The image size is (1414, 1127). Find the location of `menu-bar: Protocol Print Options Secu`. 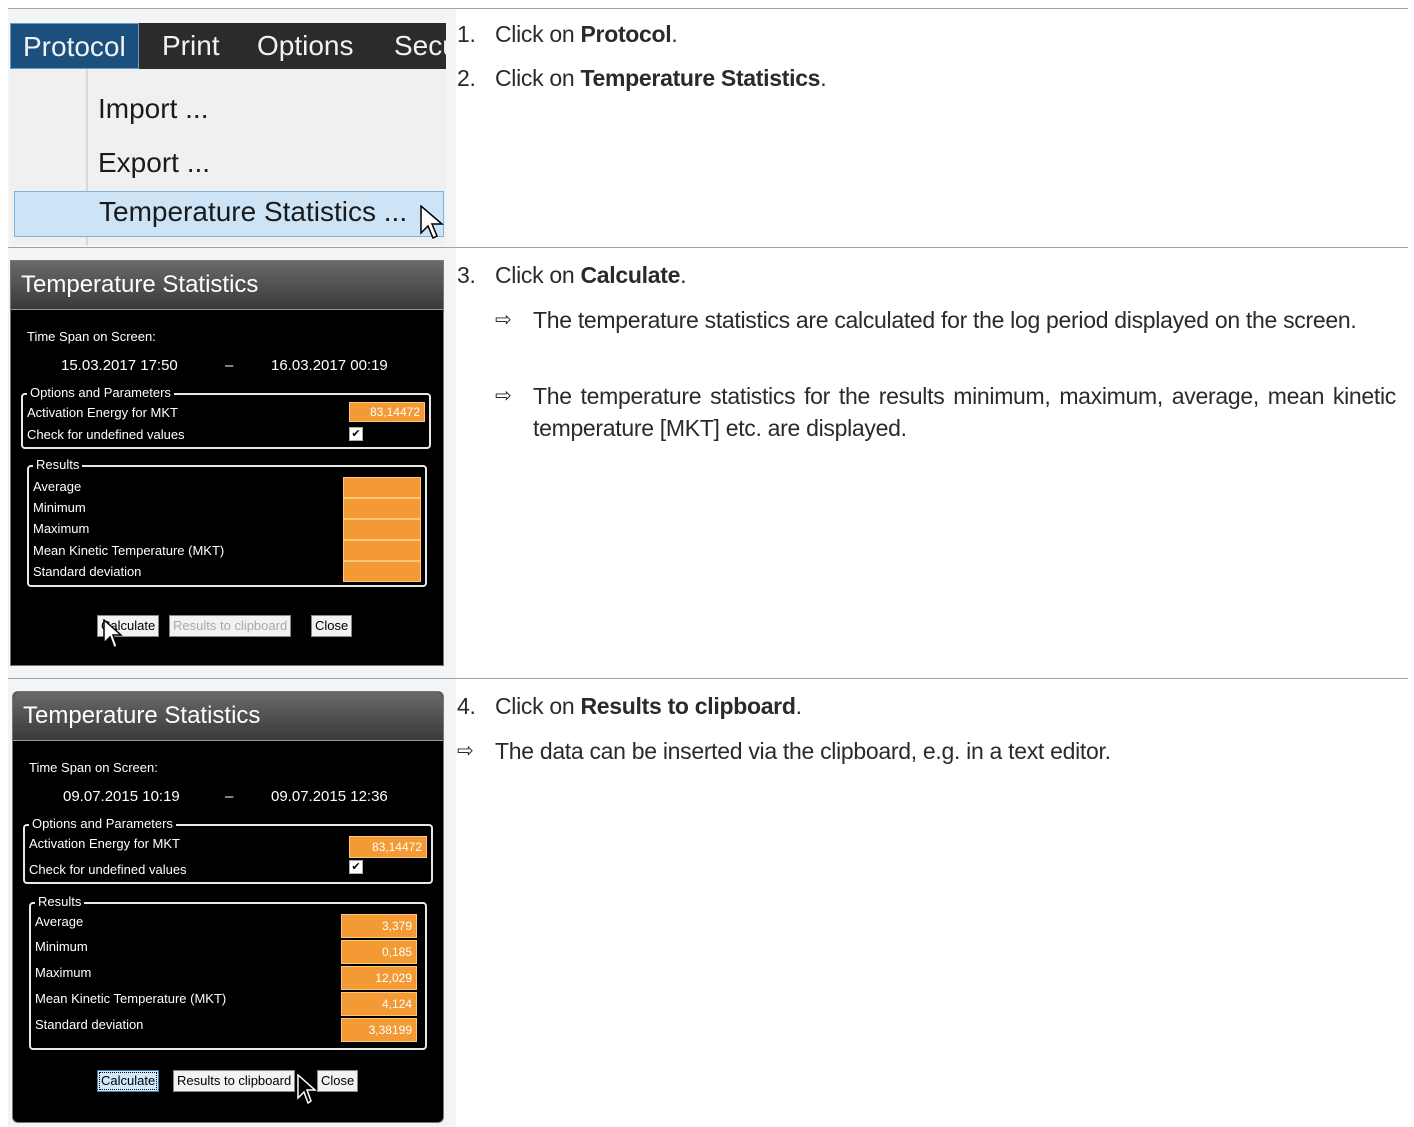

menu-bar: Protocol Print Options Secu is located at coordinates (228, 46).